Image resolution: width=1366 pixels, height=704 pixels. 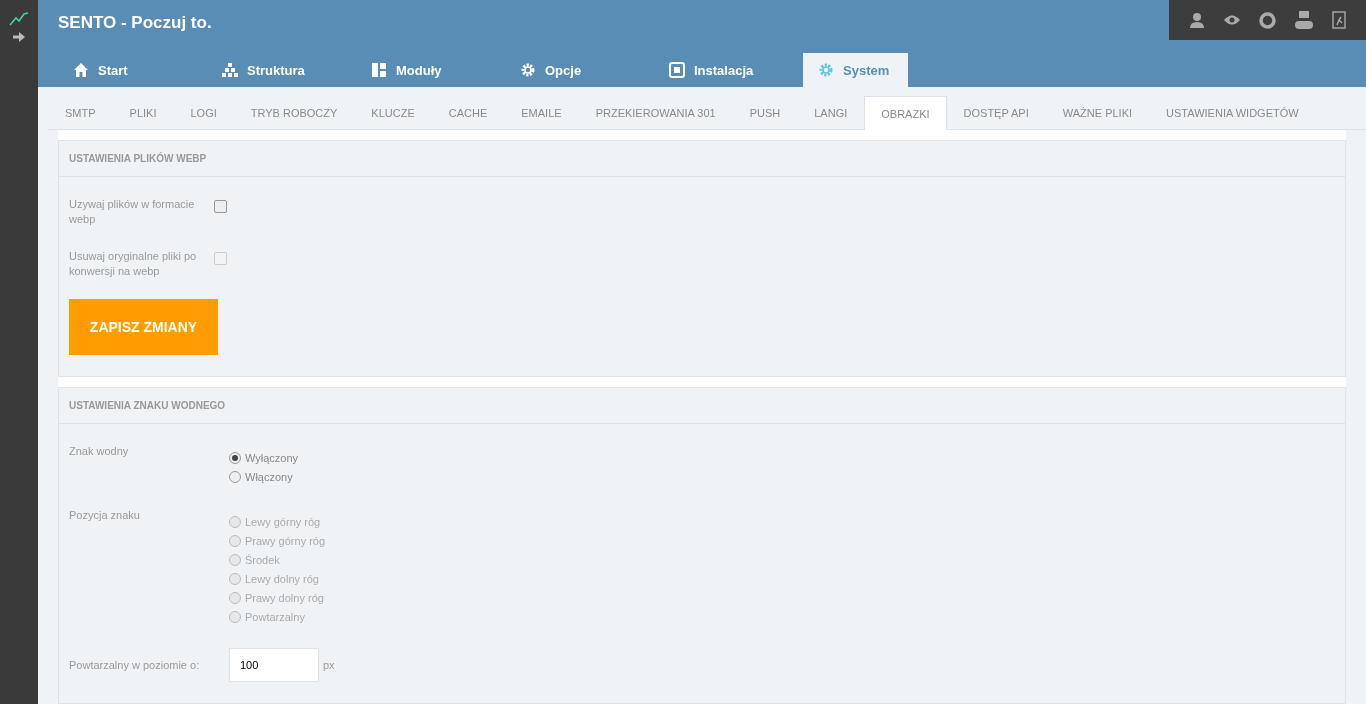 What do you see at coordinates (80, 112) in the screenshot?
I see `sub-tab: SMTP` at bounding box center [80, 112].